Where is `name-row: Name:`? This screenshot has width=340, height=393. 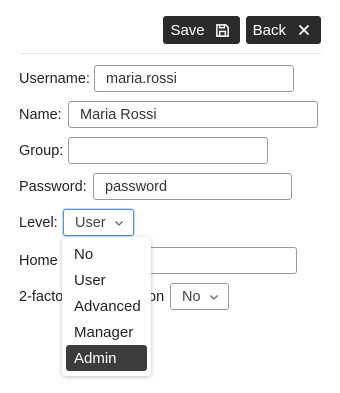 name-row: Name: is located at coordinates (40, 115).